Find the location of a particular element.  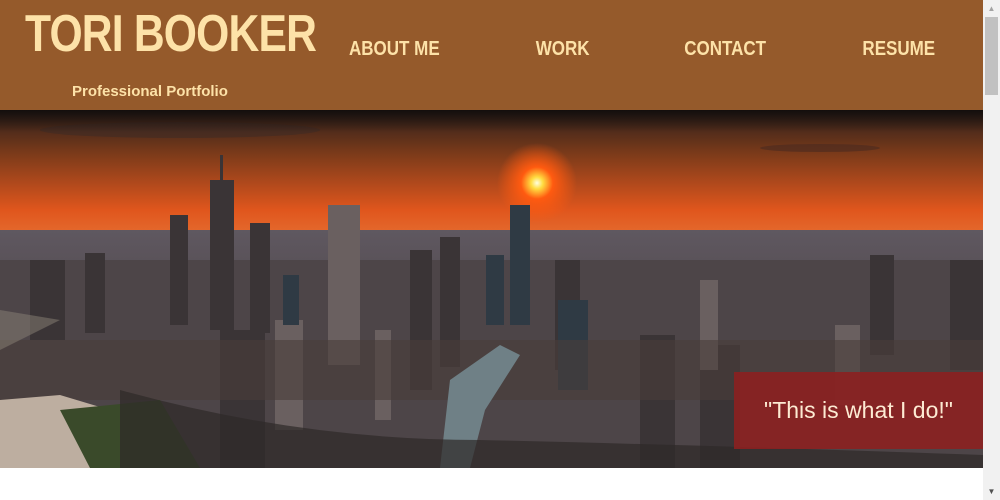

nav-about-me: ABOUT ME is located at coordinates (394, 53).